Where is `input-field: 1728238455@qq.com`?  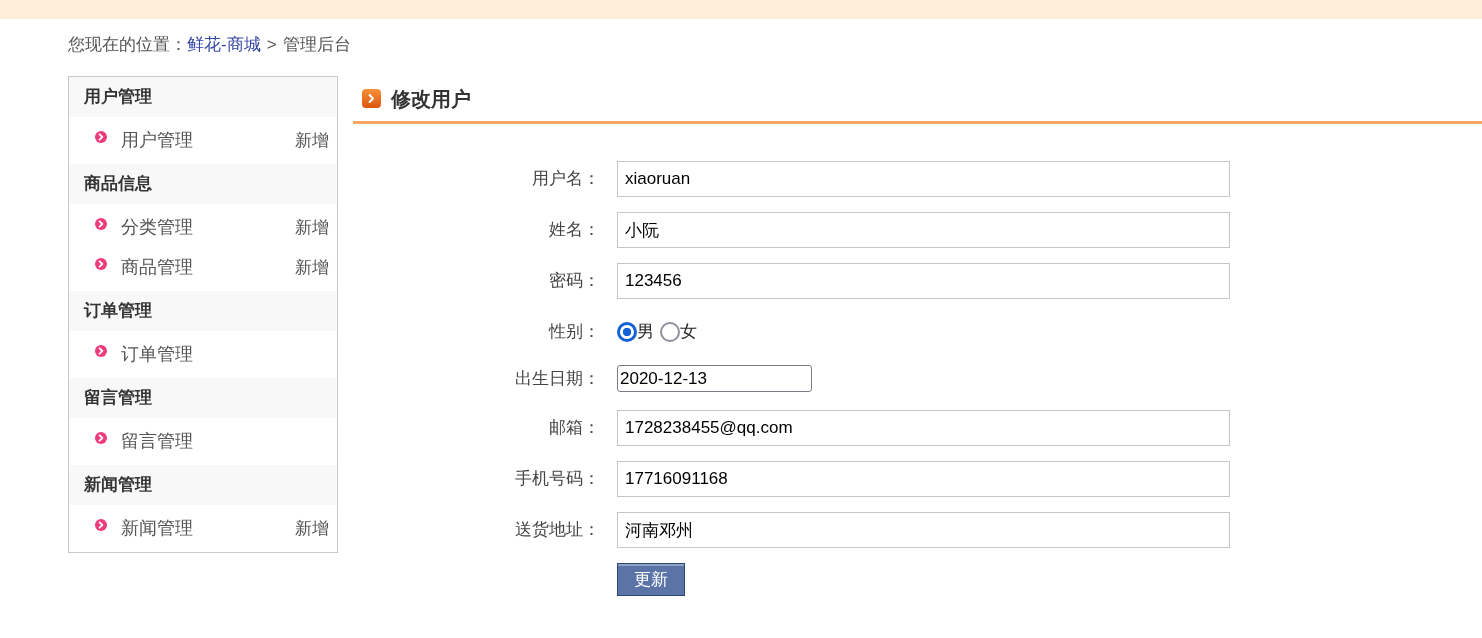 input-field: 1728238455@qq.com is located at coordinates (923, 428).